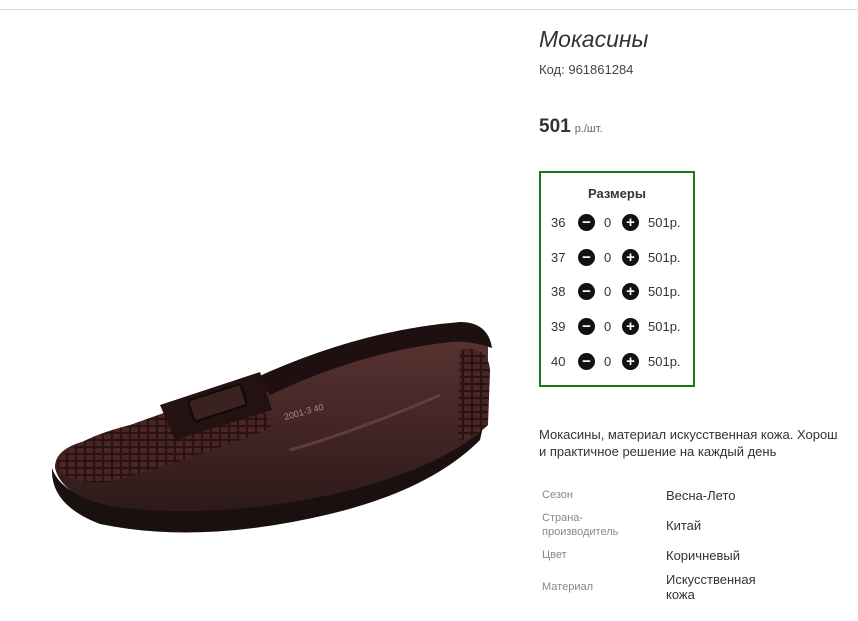 This screenshot has width=858, height=621. I want to click on price-unit: р./шт., so click(588, 129).